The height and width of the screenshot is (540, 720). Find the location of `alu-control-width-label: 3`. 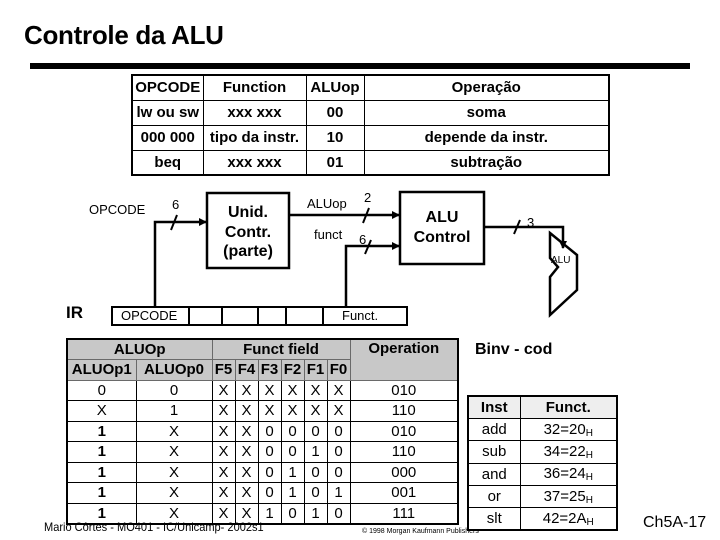

alu-control-width-label: 3 is located at coordinates (531, 222).